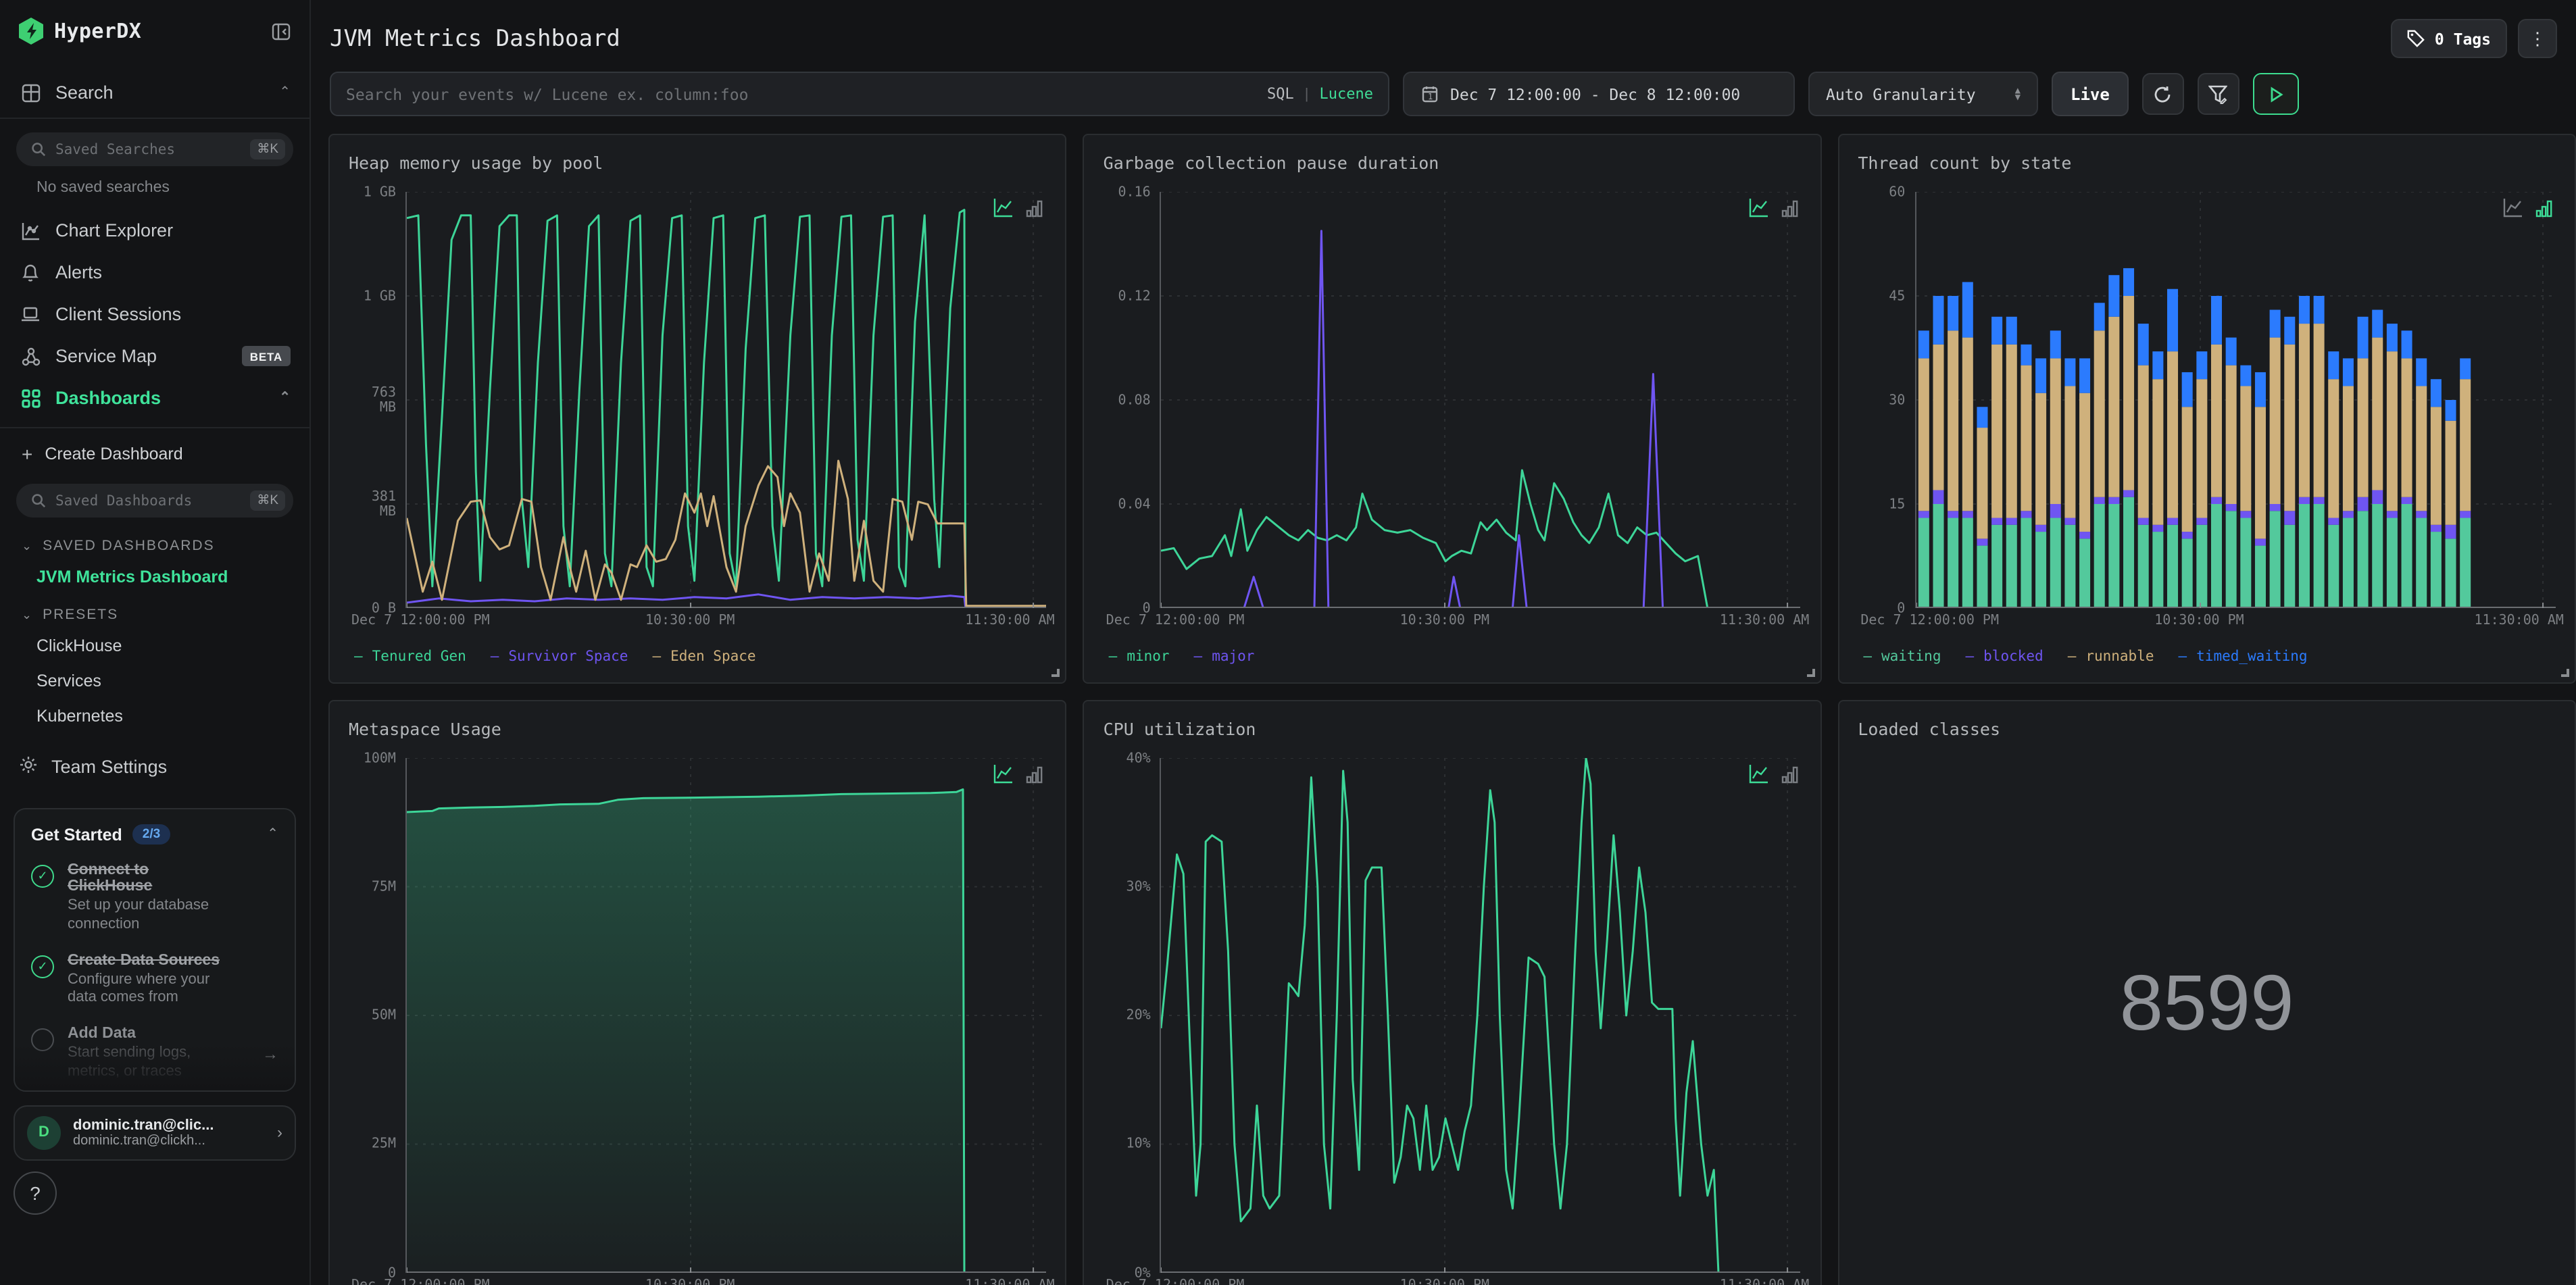  I want to click on dashboards-grid-icon, so click(31, 397).